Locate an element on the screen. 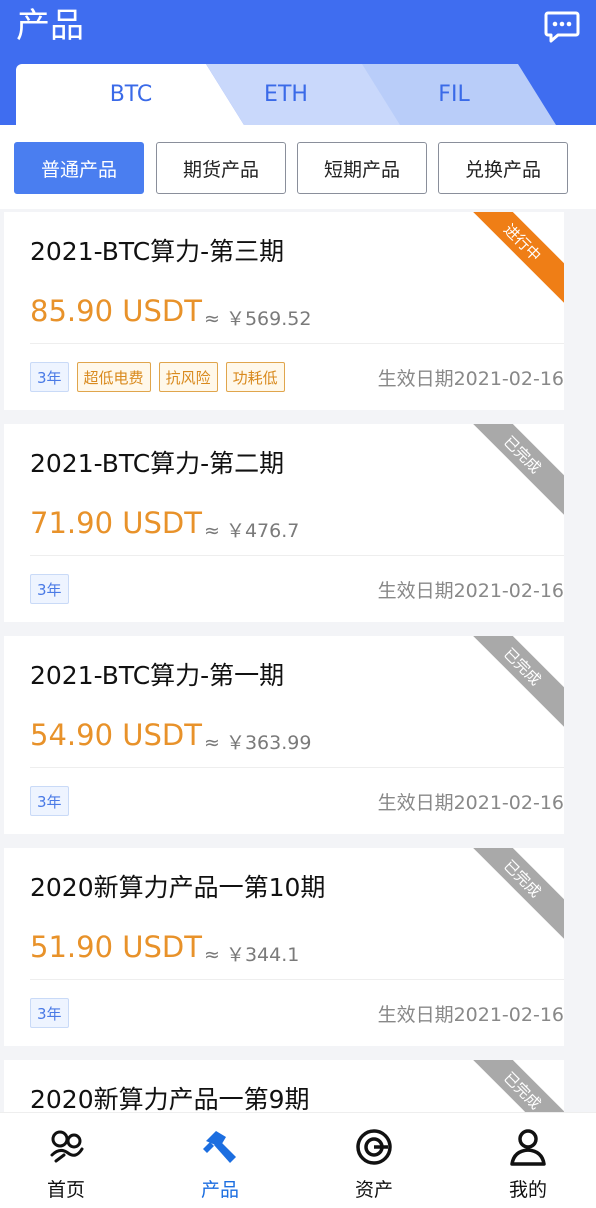 The image size is (596, 1208). asset-icon is located at coordinates (374, 1147).